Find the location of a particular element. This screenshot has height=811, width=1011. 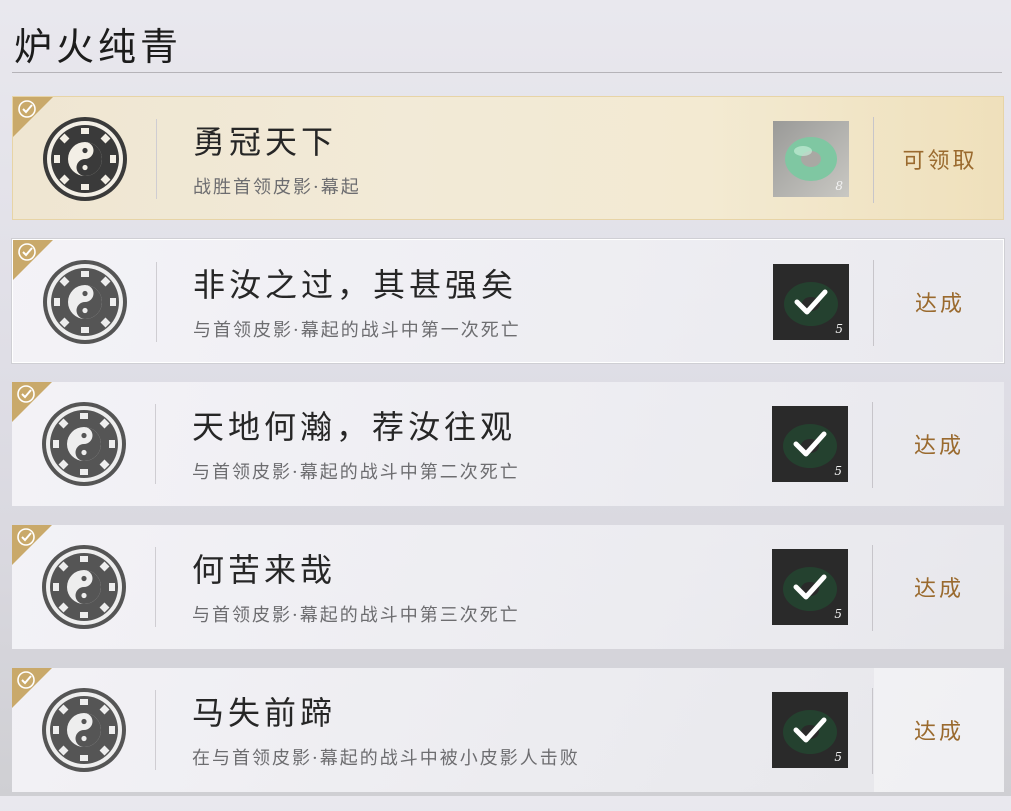

achievement-description: 与首领皮影·幕起的战斗中第三次死亡 is located at coordinates (356, 615).